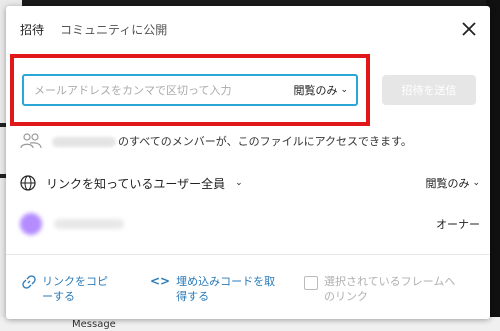  I want to click on team-name-redacted, so click(84, 142).